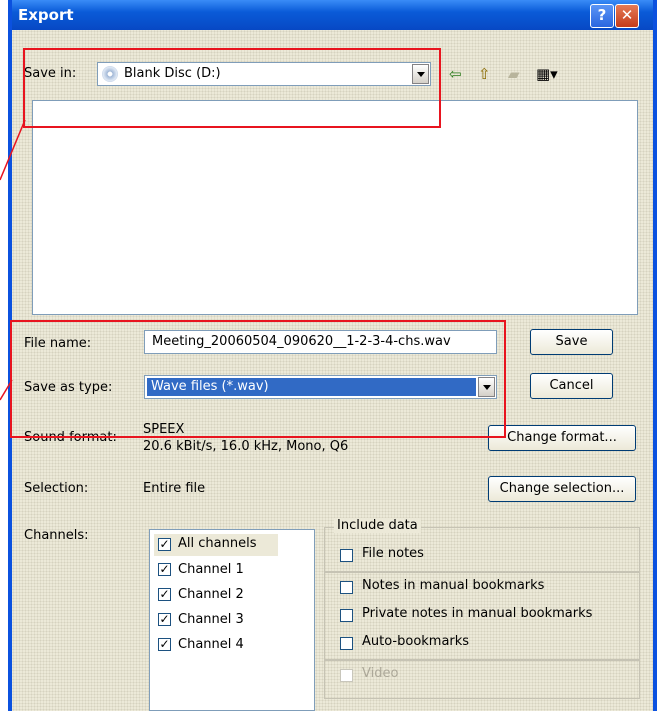  What do you see at coordinates (393, 553) in the screenshot?
I see `file-notes-label: File notes` at bounding box center [393, 553].